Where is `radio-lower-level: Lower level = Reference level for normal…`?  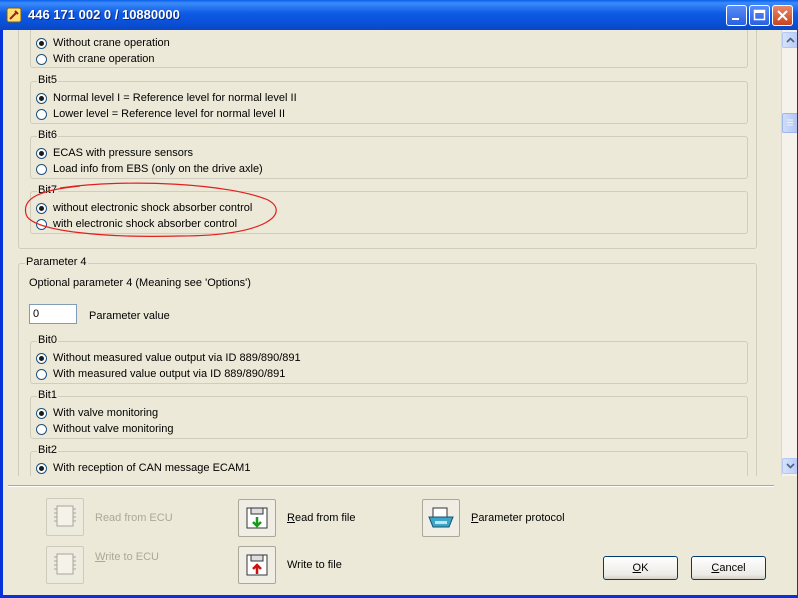 radio-lower-level: Lower level = Reference level for normal… is located at coordinates (160, 114).